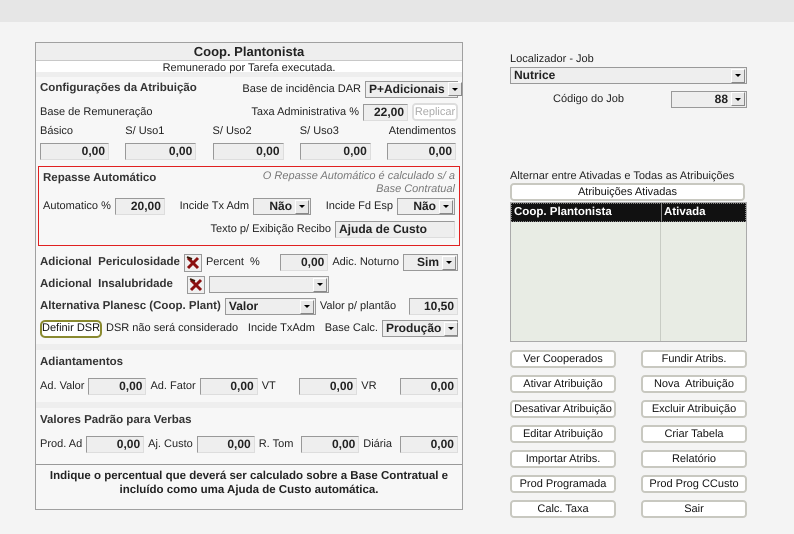 Image resolution: width=794 pixels, height=534 pixels. Describe the element at coordinates (694, 459) in the screenshot. I see `action-button: Relatório` at that location.